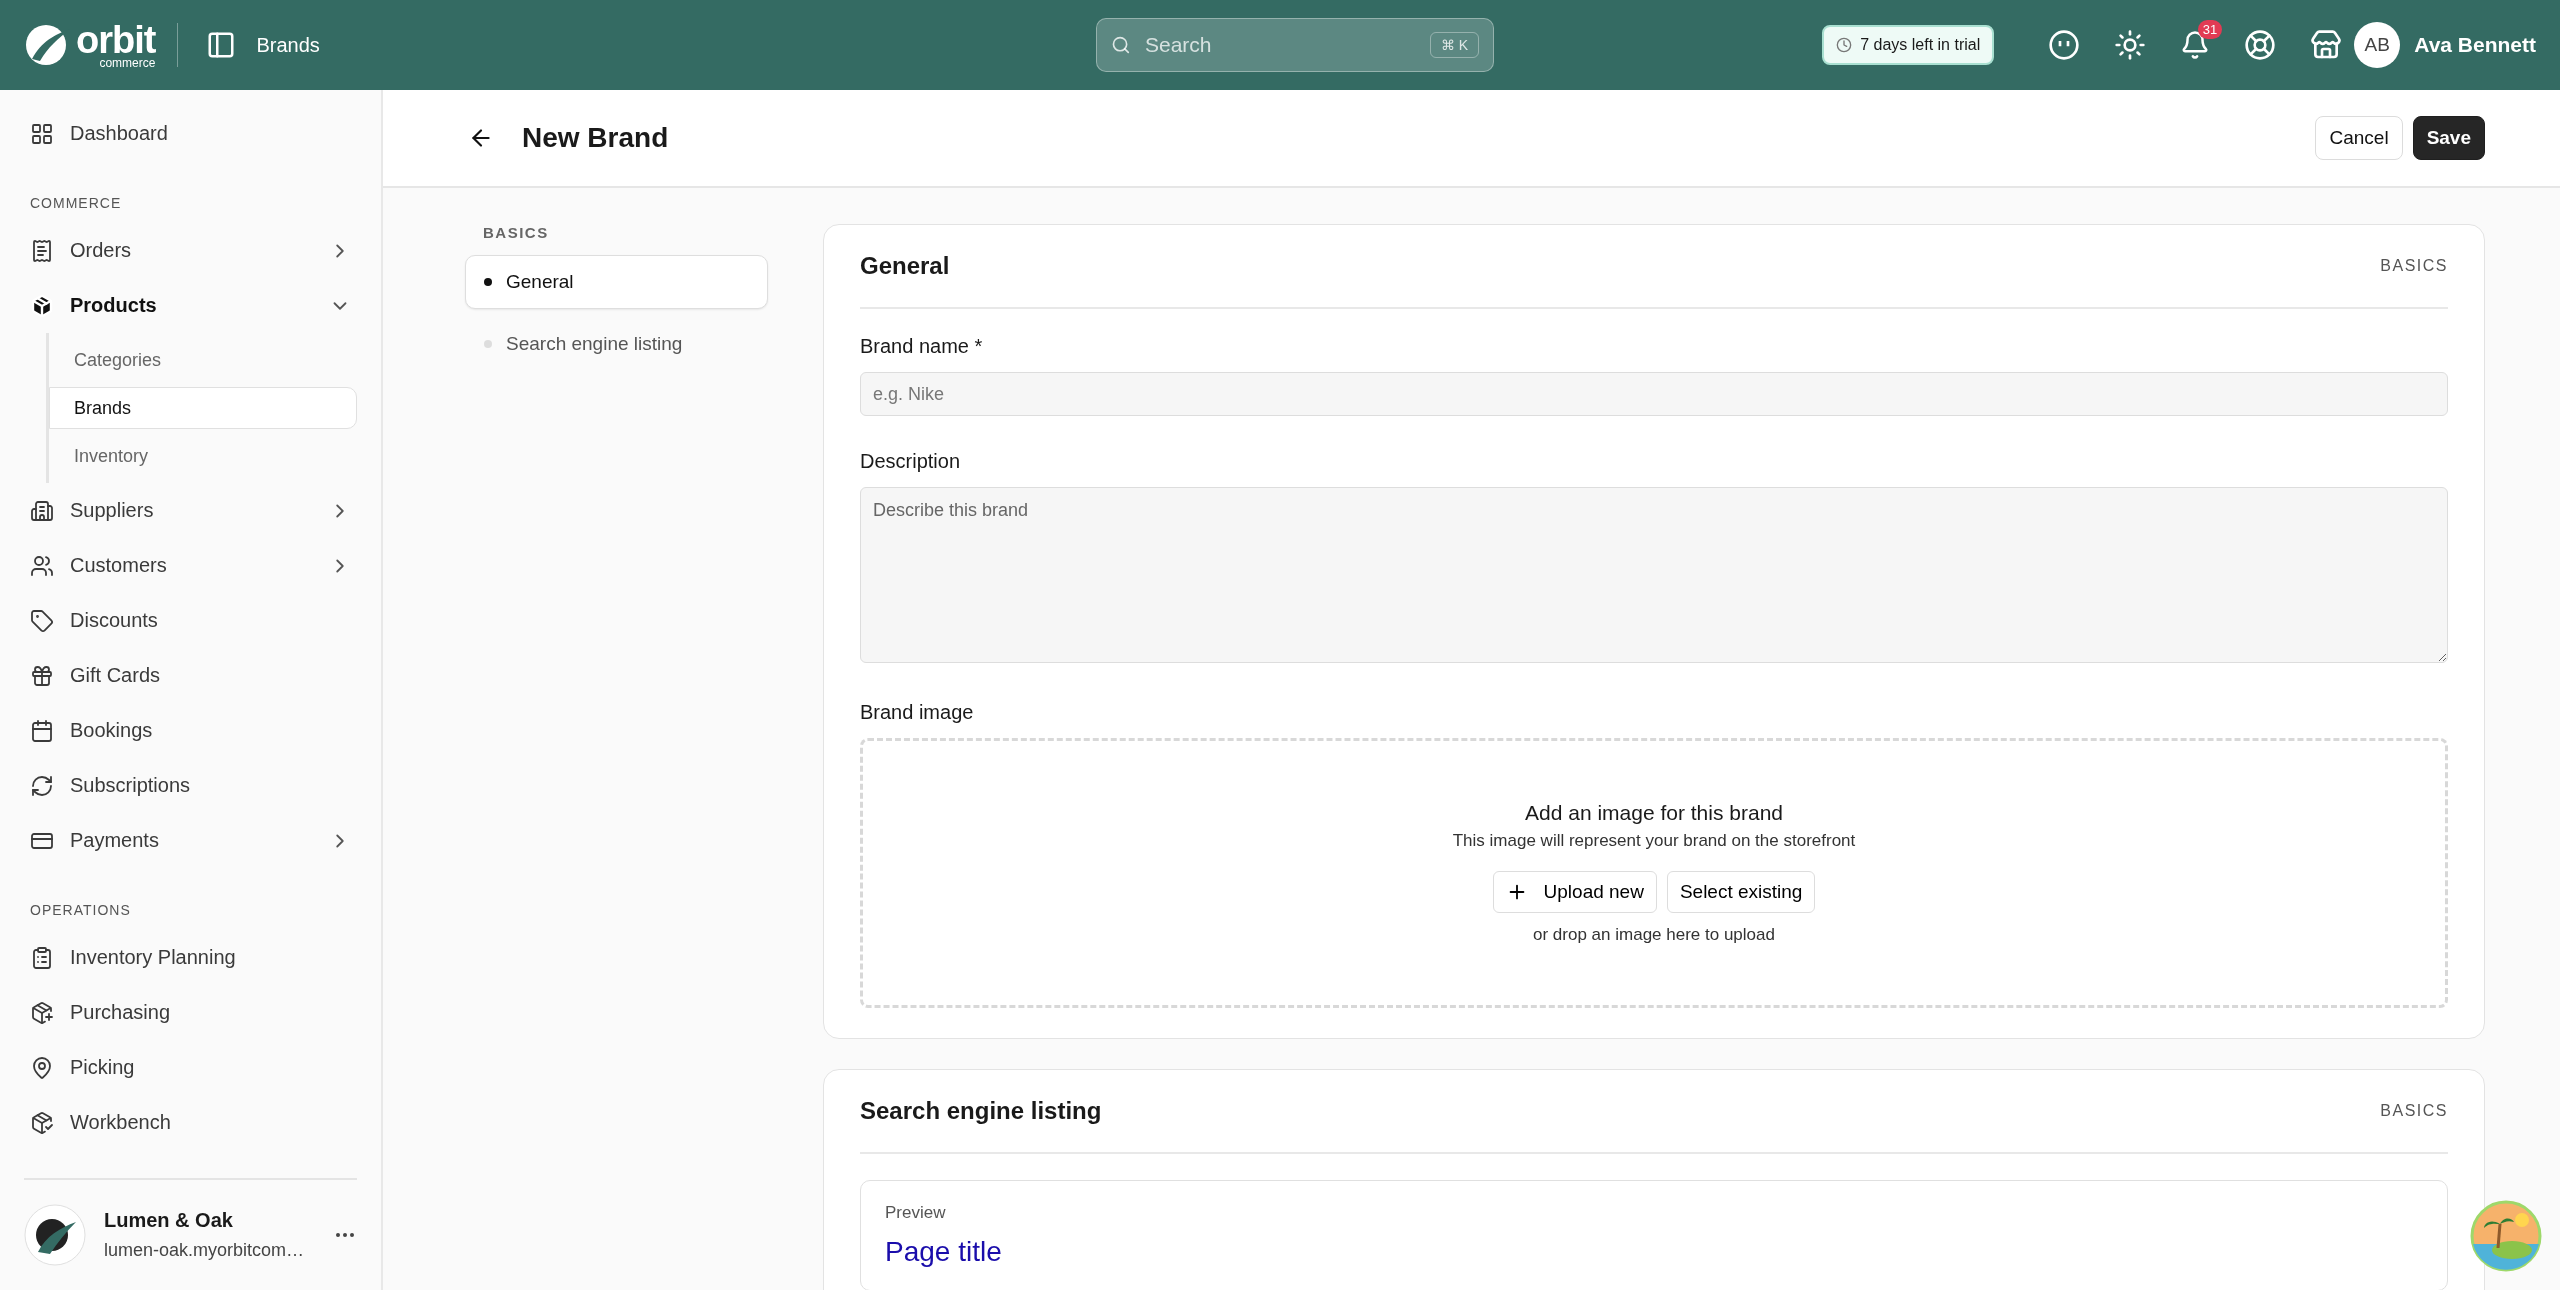  I want to click on section-tab: Search engine listing, so click(616, 344).